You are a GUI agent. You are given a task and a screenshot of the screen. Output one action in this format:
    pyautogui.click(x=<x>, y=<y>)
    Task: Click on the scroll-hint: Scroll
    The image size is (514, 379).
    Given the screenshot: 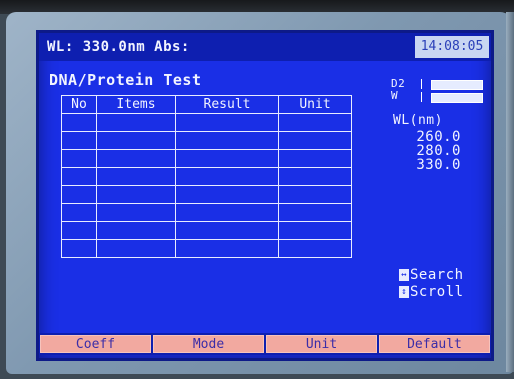 What is the action you would take?
    pyautogui.click(x=437, y=292)
    